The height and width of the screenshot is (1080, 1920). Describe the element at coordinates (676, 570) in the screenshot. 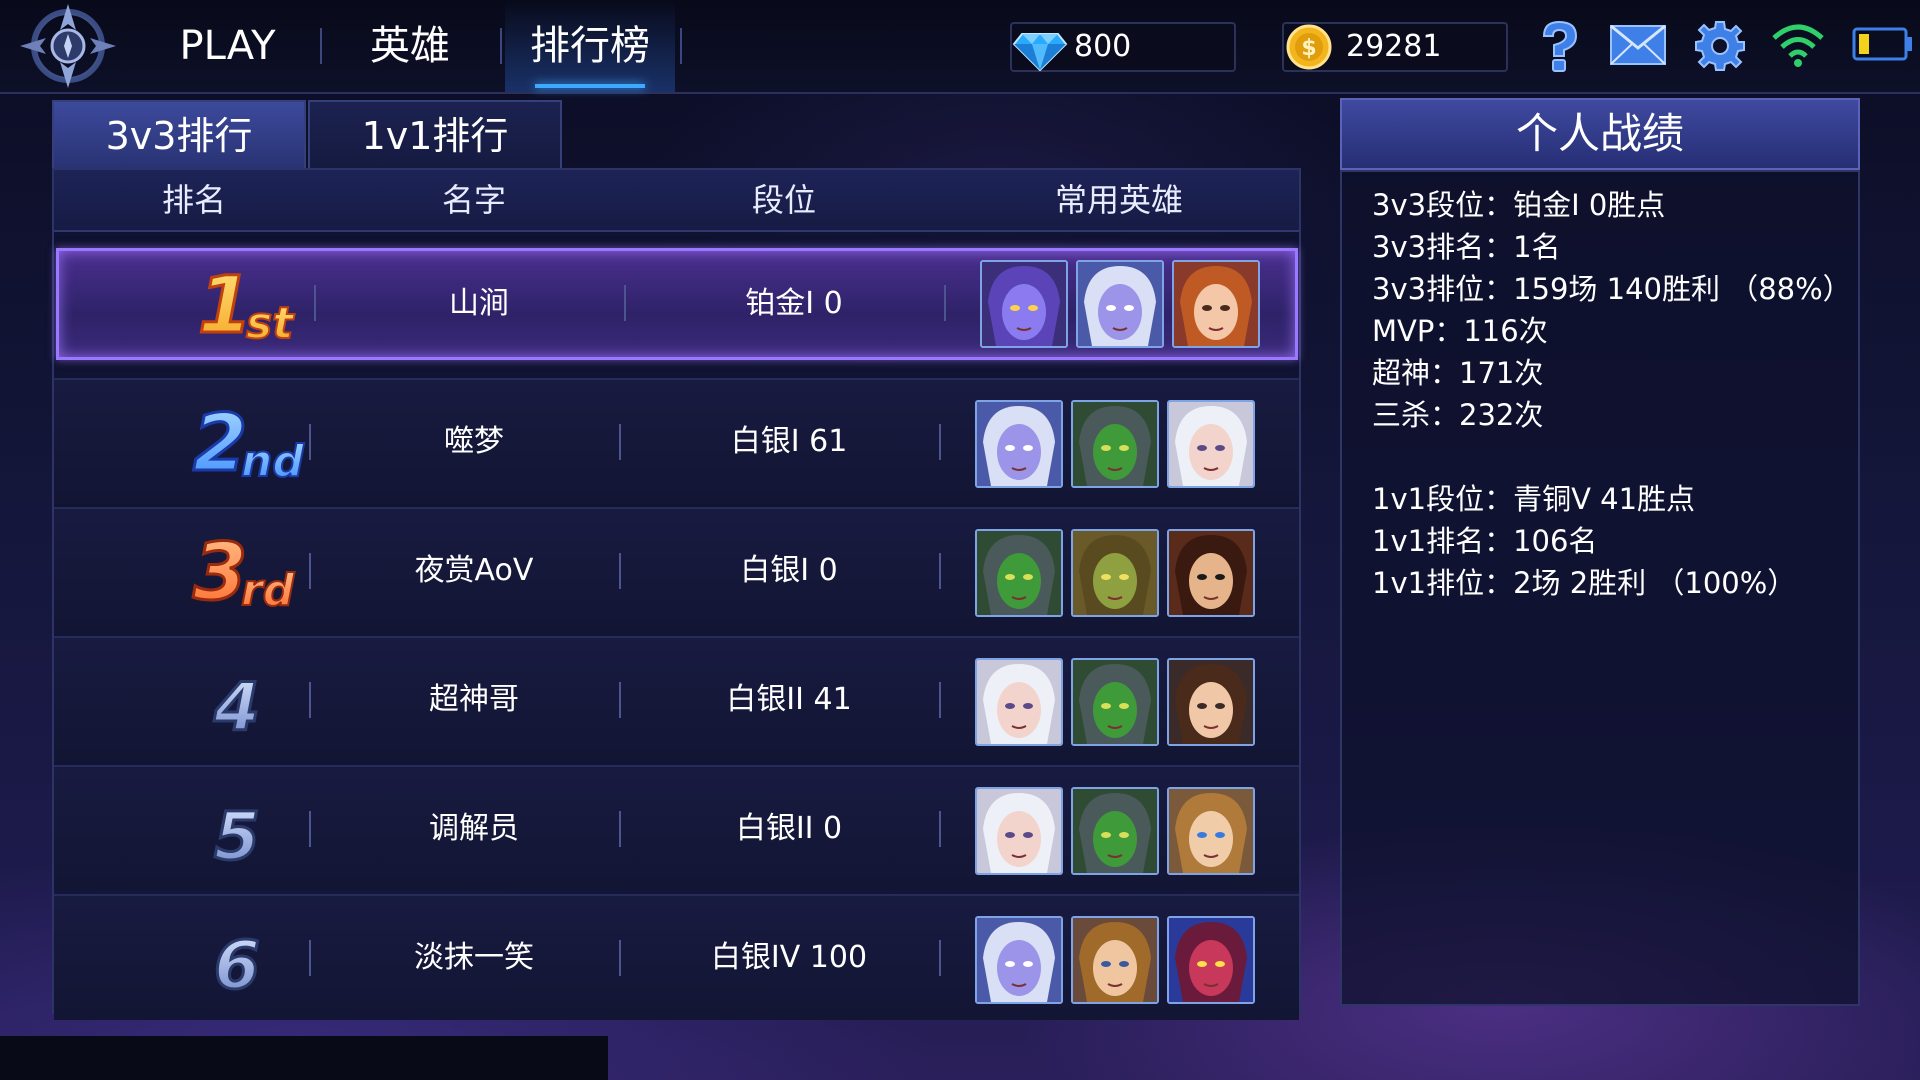

I see `table-row: 3rd 夜赏AoV 白银I 0` at that location.